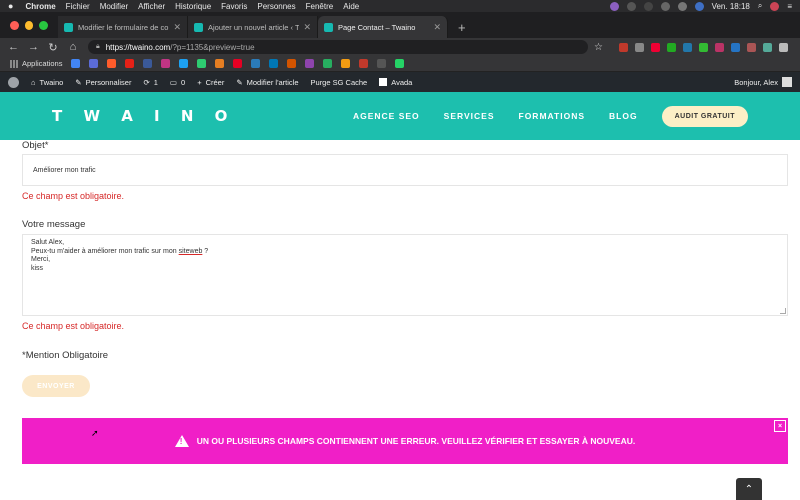 This screenshot has height=500, width=800. I want to click on audit-gratuit-button: AUDIT GRATUIT, so click(704, 116).